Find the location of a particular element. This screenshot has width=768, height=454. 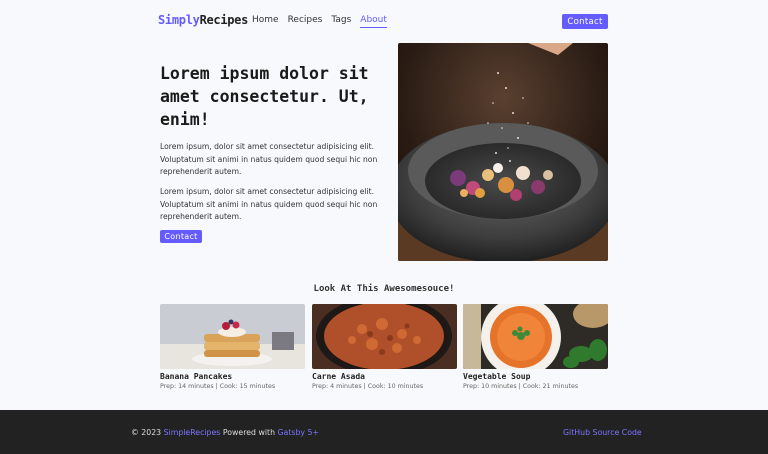

nav-link-home: Home is located at coordinates (265, 21).